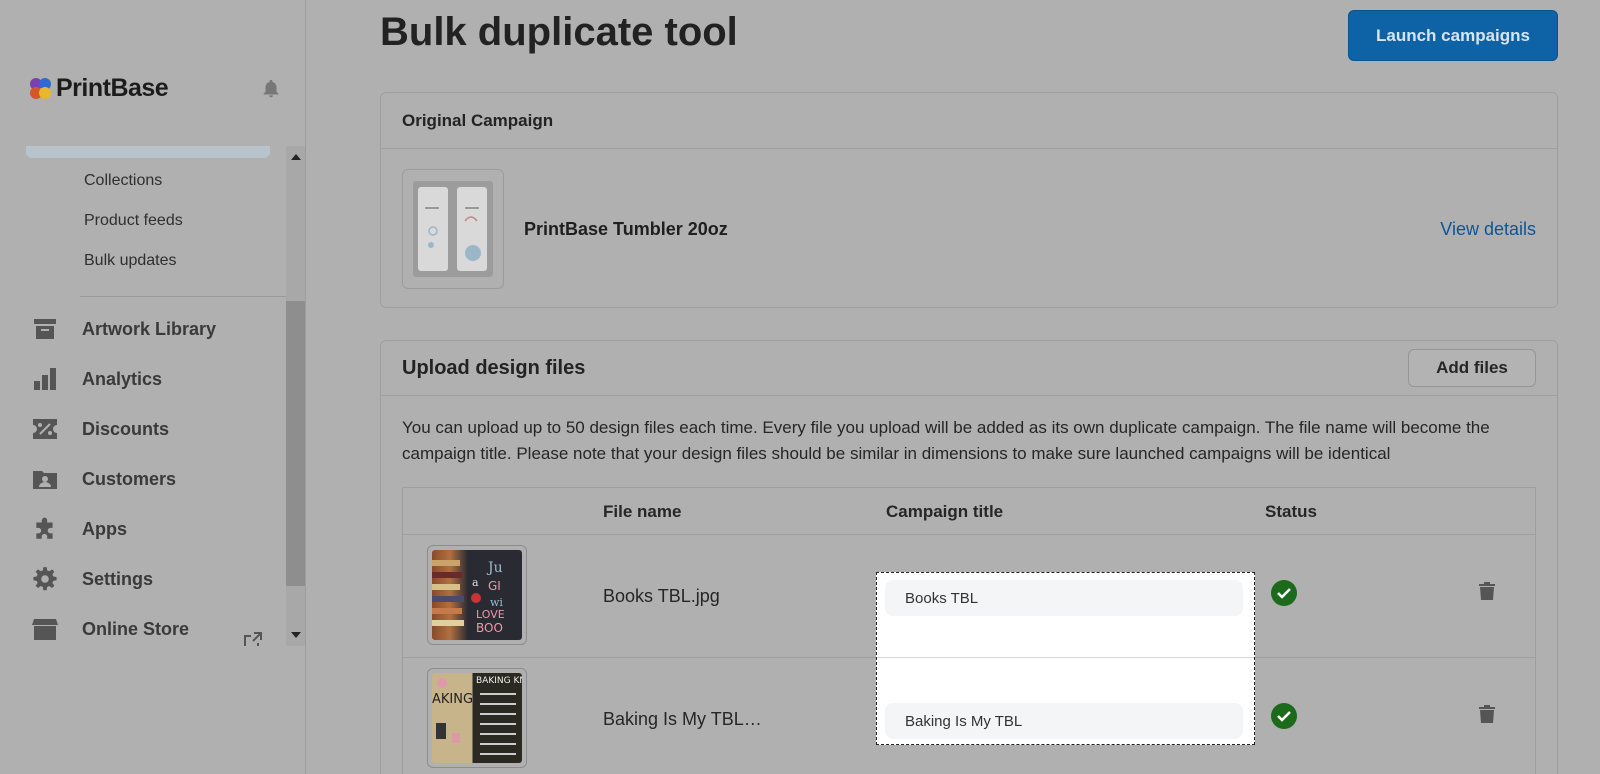 This screenshot has width=1600, height=774. What do you see at coordinates (661, 596) in the screenshot?
I see `file-name: Books TBL.jpg` at bounding box center [661, 596].